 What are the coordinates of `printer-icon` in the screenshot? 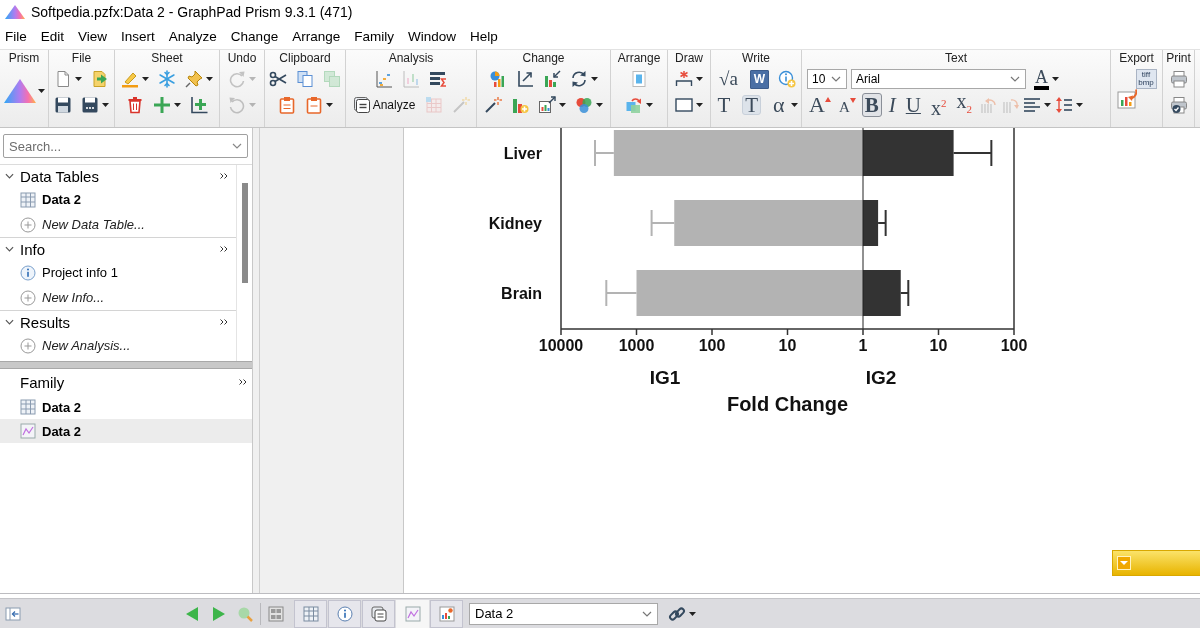 It's located at (1178, 79).